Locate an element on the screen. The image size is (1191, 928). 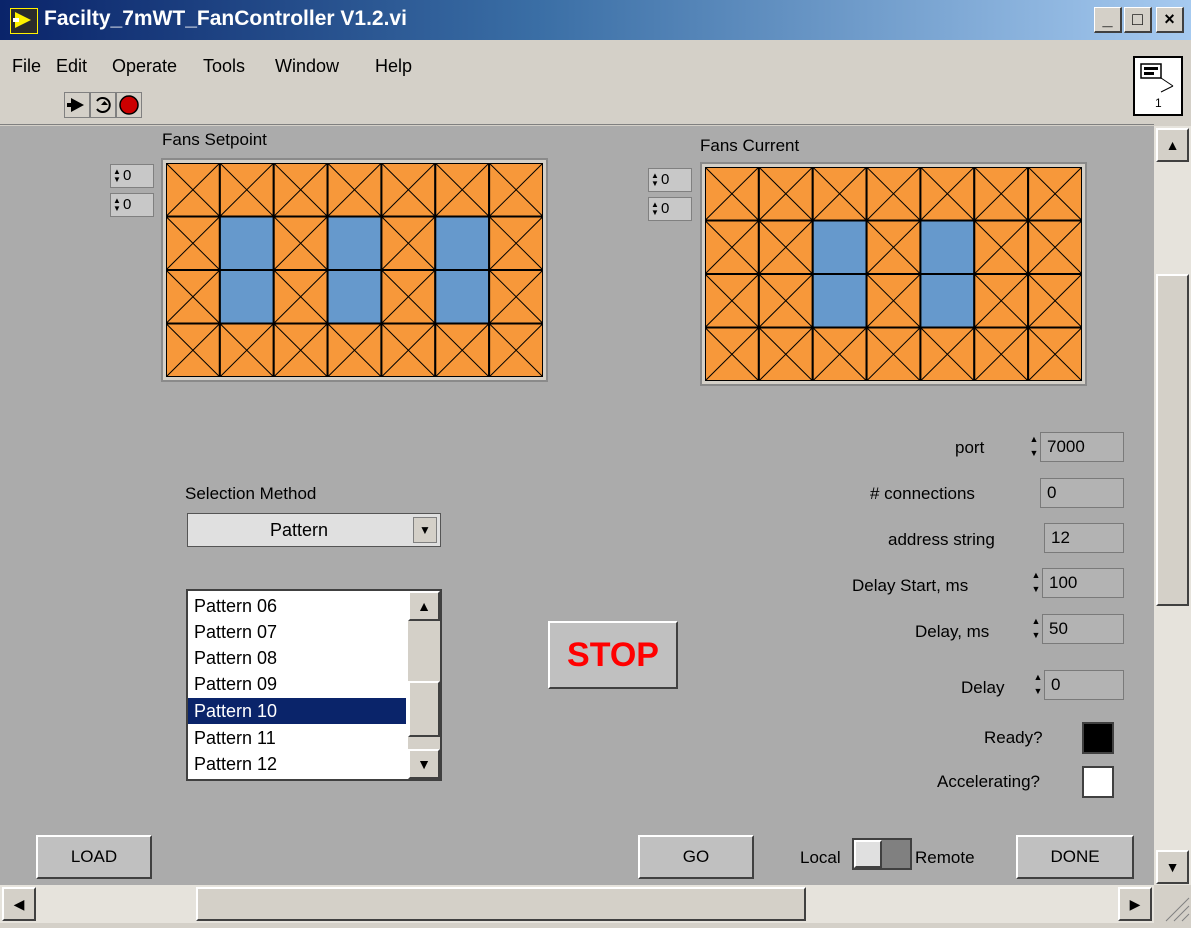
horizontal-scroll-thumb is located at coordinates (501, 904).